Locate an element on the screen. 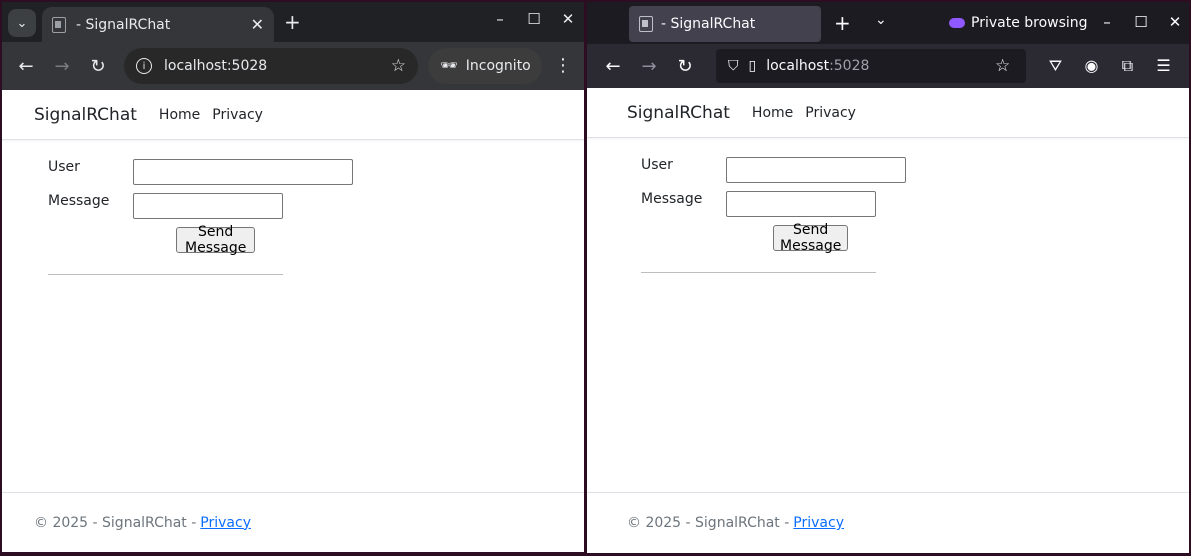  firefox-toolbar: ← → ↻ ⛉ ▯ localhost:5028 ☆ ⛛ ◉ ⧉ ☰ is located at coordinates (888, 66).